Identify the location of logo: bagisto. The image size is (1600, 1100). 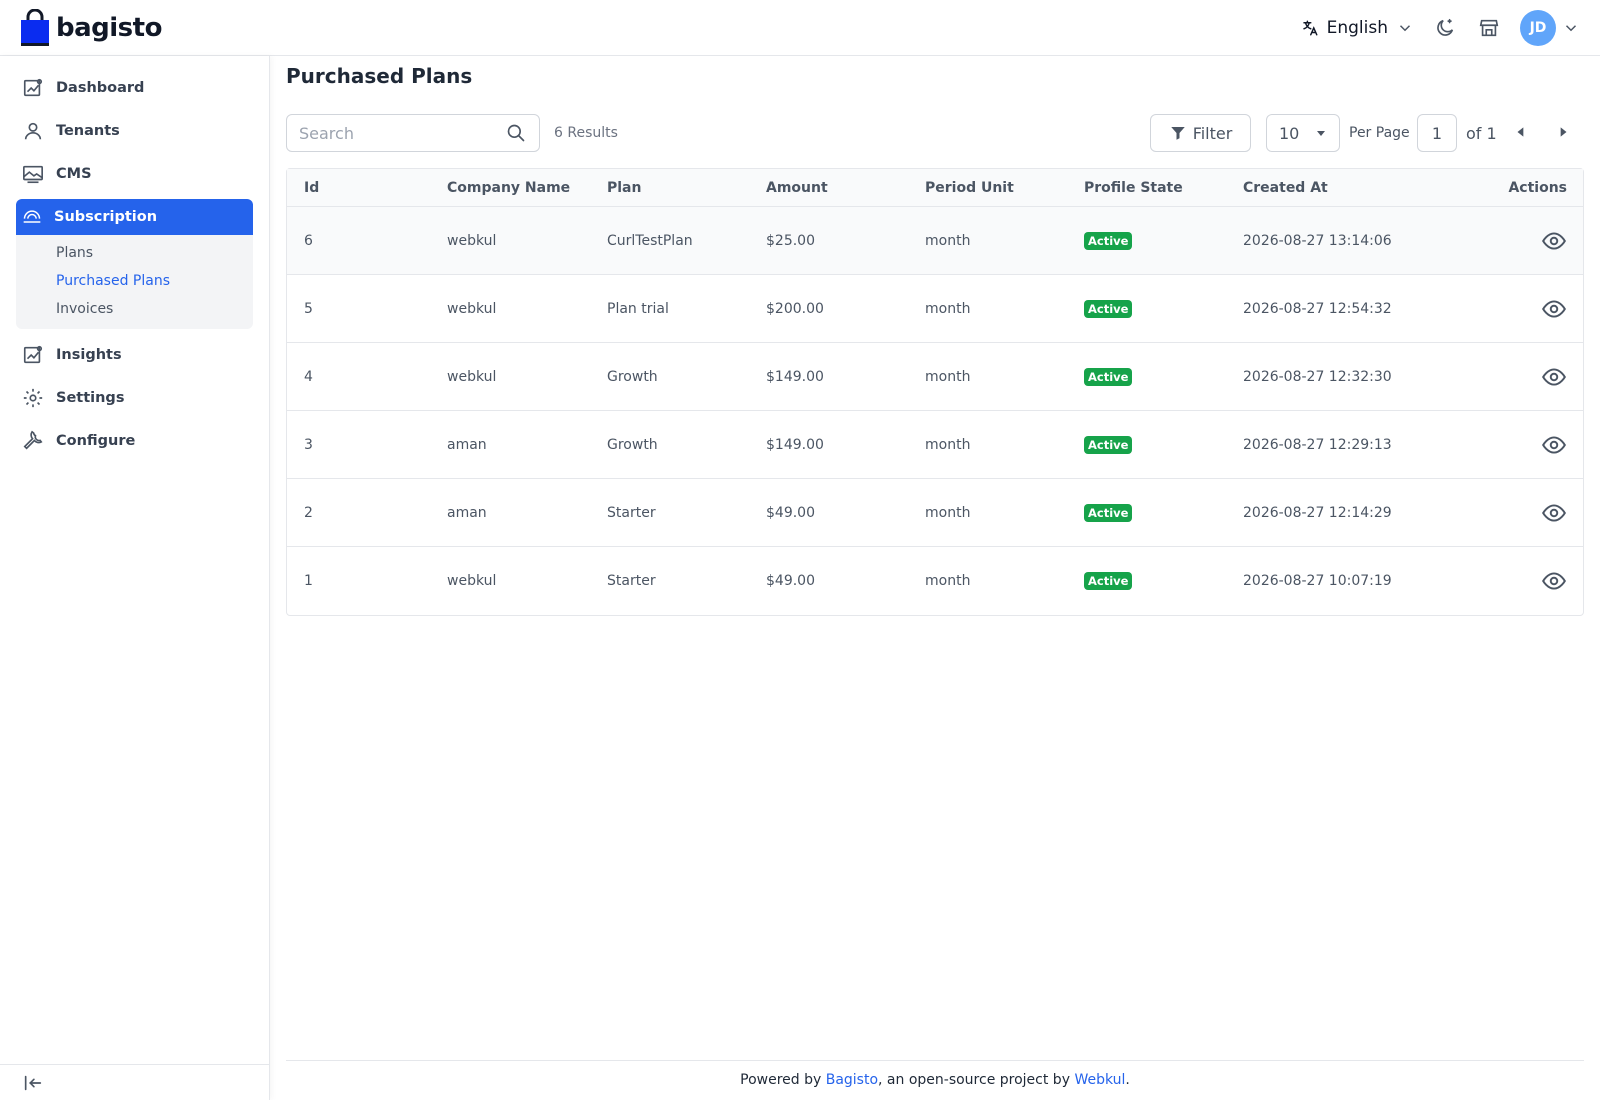
(91, 27).